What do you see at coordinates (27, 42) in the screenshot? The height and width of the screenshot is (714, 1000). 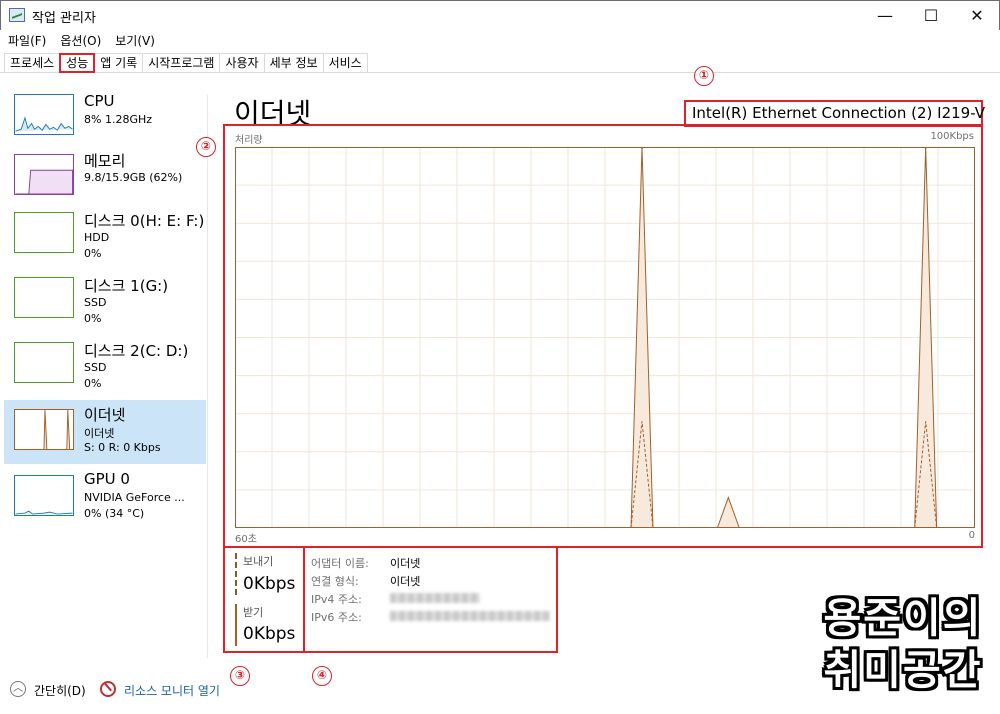 I see `menu-file: 파일(F)` at bounding box center [27, 42].